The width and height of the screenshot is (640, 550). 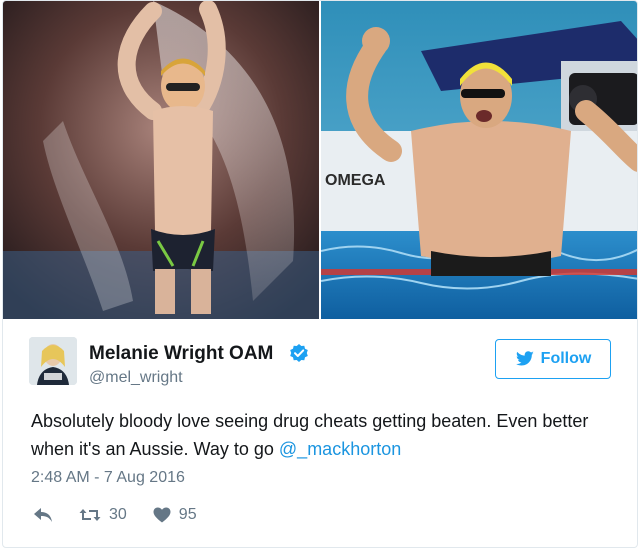 What do you see at coordinates (566, 358) in the screenshot?
I see `follow-label: Follow` at bounding box center [566, 358].